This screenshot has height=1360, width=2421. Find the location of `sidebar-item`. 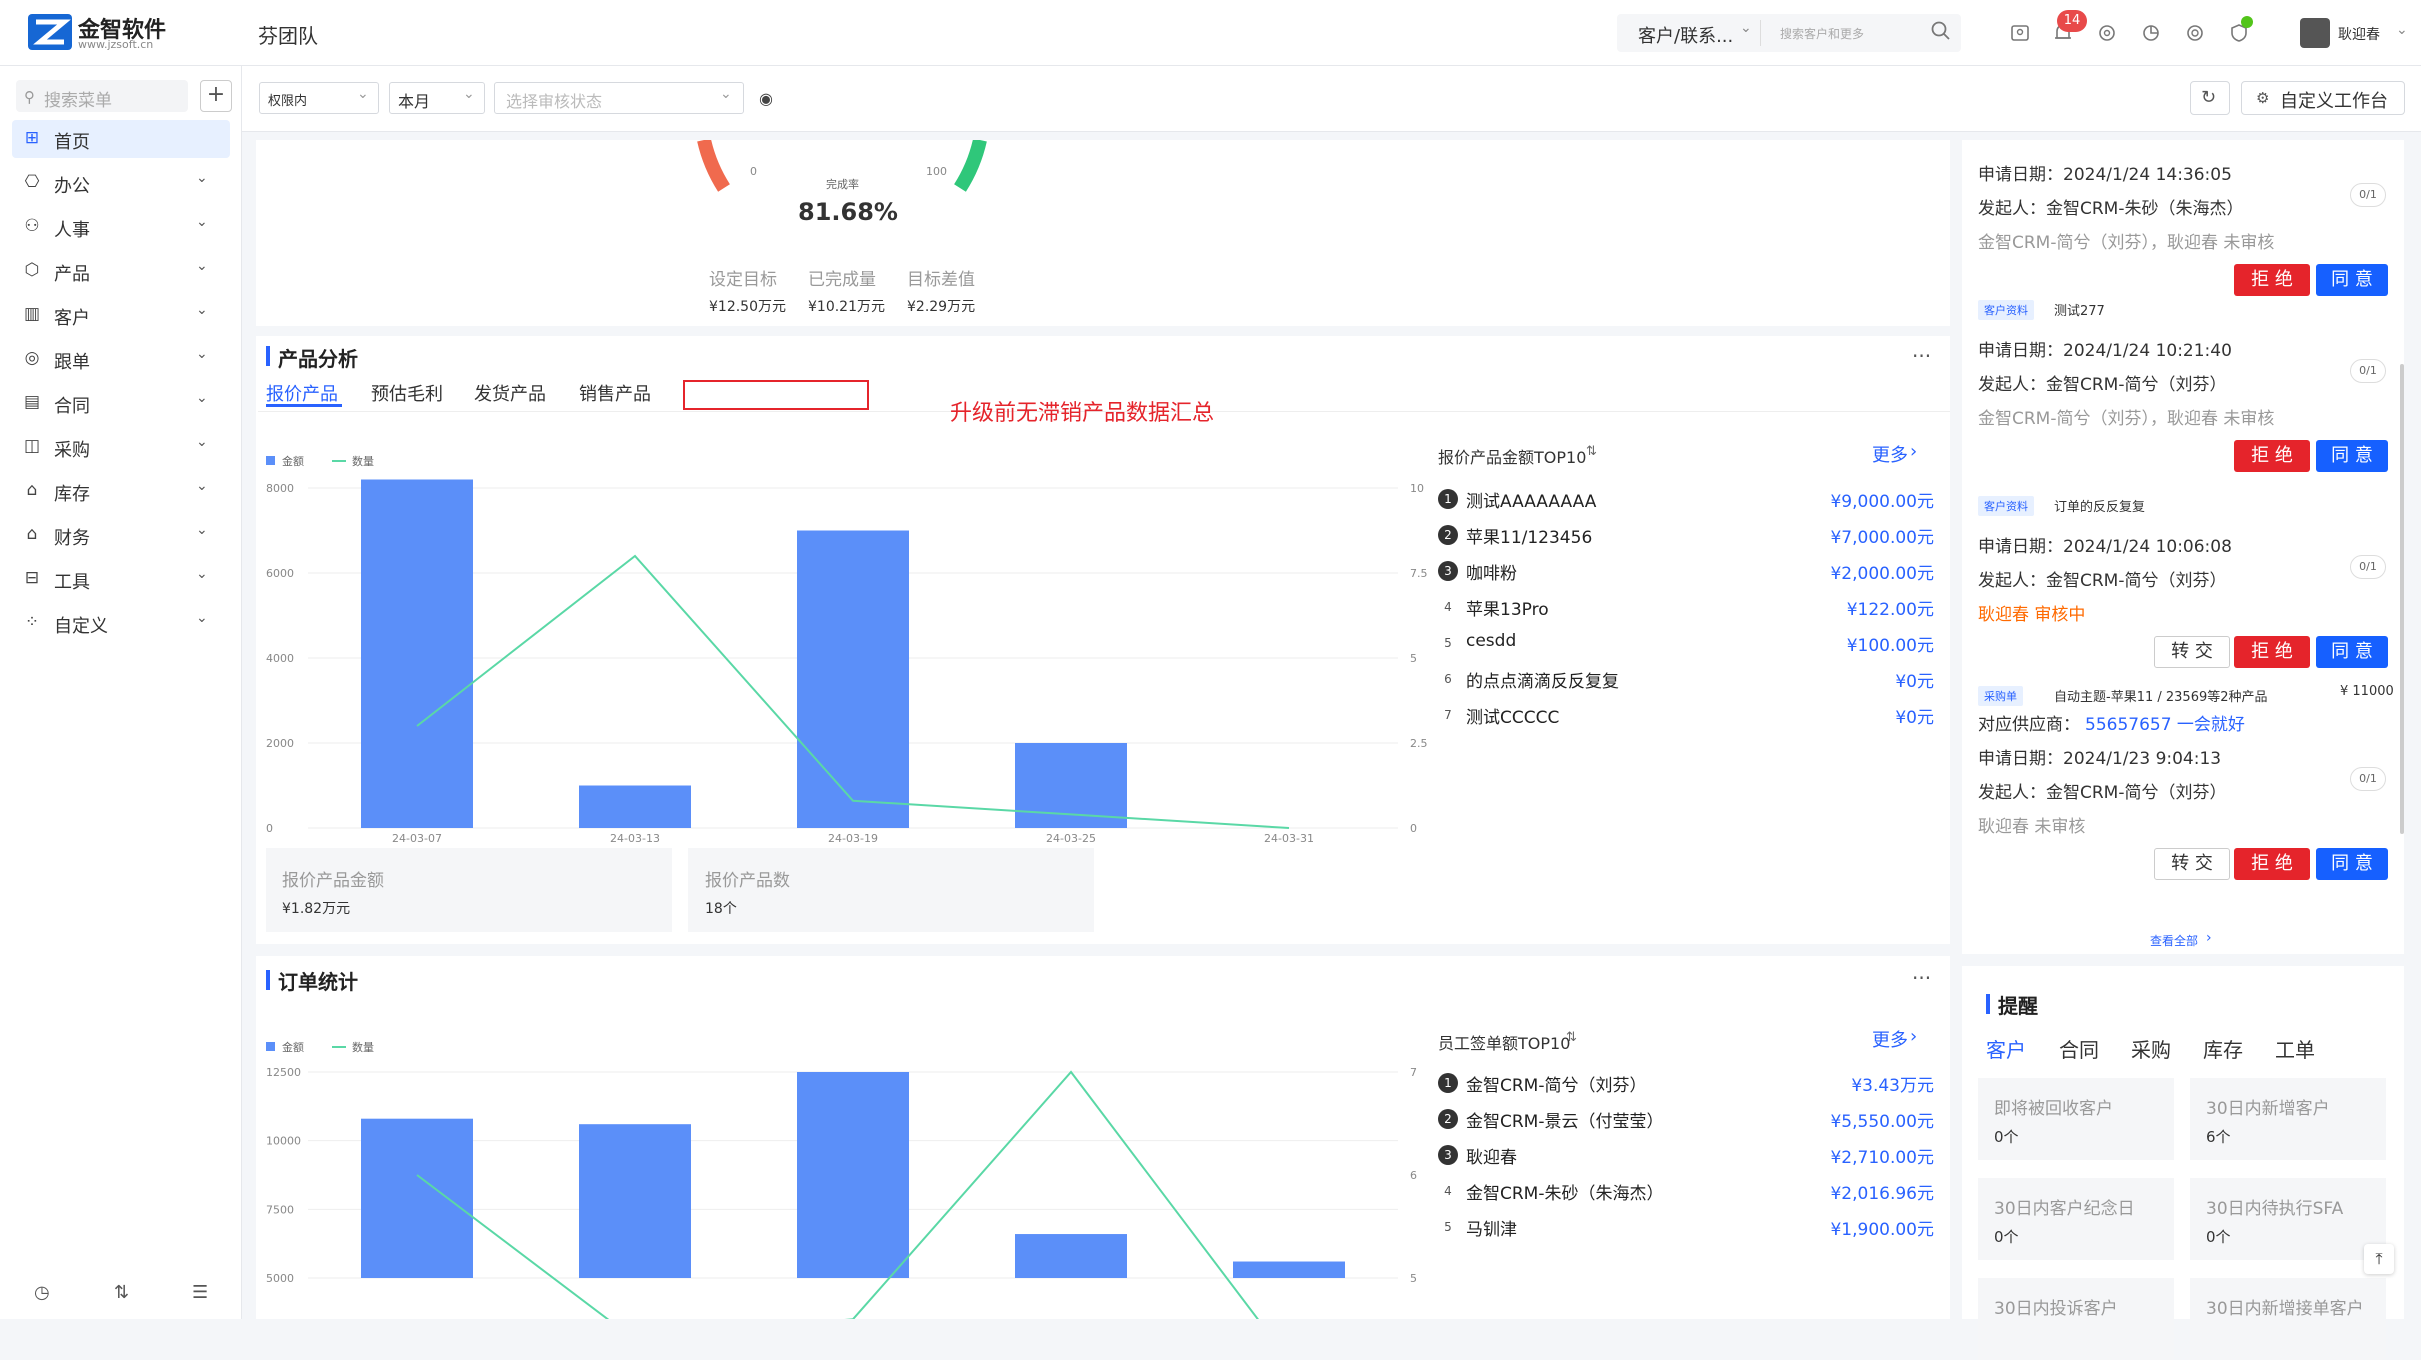

sidebar-item is located at coordinates (121, 139).